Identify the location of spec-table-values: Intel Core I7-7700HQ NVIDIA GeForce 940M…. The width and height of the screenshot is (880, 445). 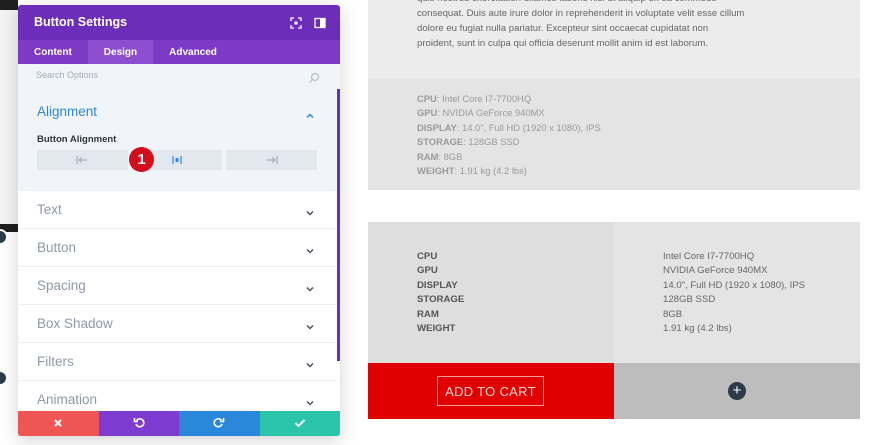
(734, 293).